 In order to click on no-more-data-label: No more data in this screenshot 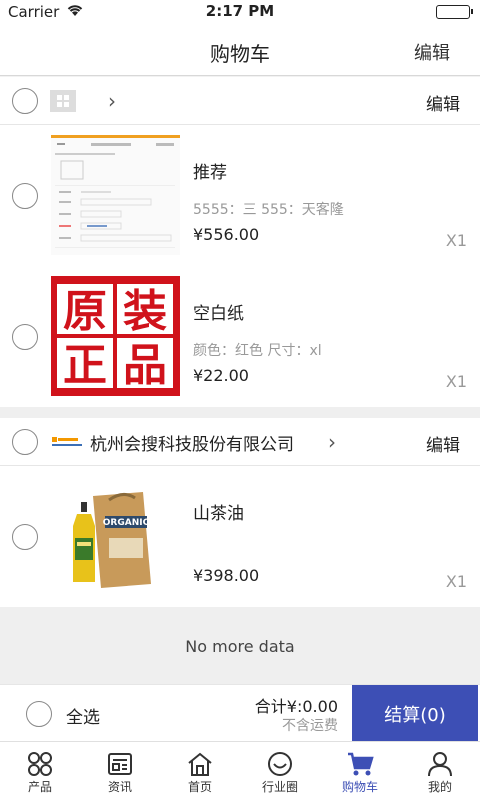, I will do `click(240, 645)`.